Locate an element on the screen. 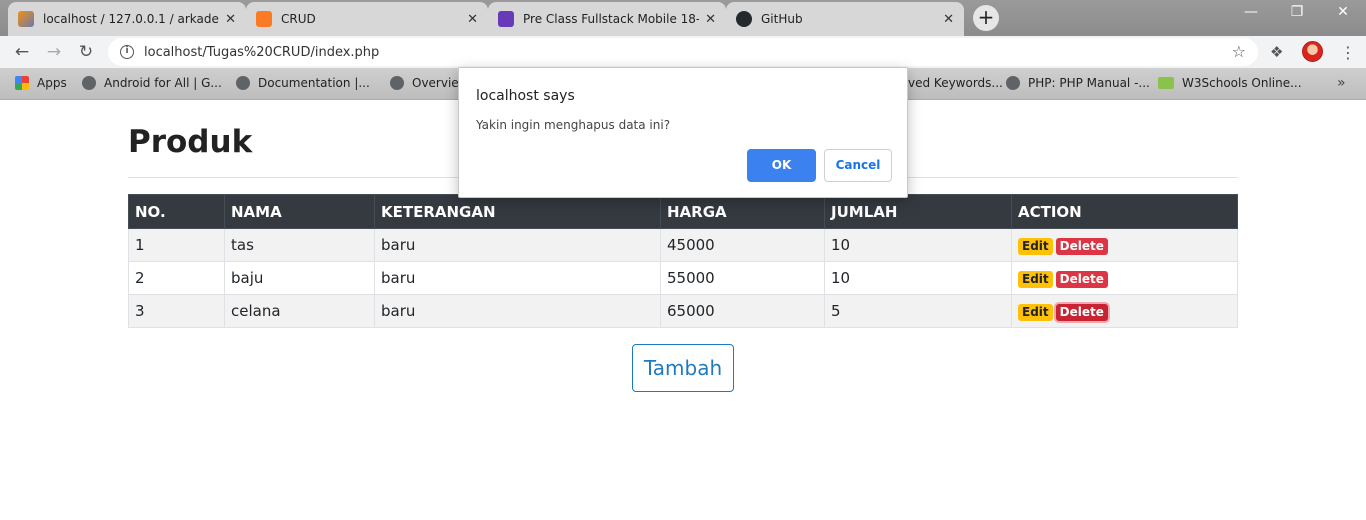  cell-no: 2 is located at coordinates (176, 278).